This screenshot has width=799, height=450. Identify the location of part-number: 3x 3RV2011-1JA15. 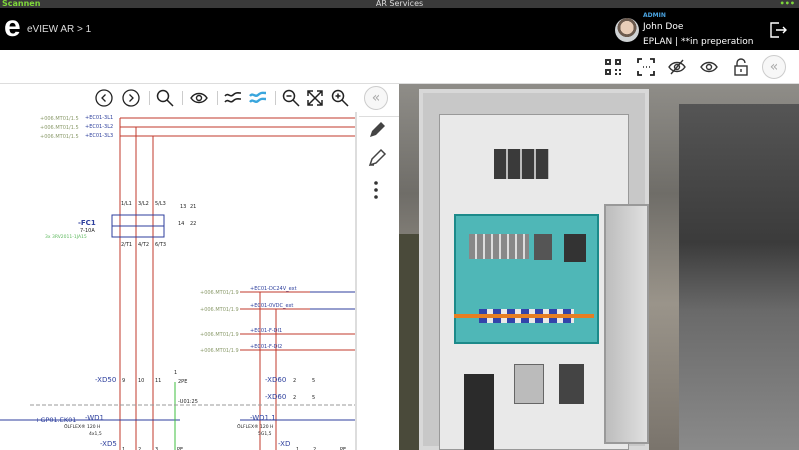
(66, 237).